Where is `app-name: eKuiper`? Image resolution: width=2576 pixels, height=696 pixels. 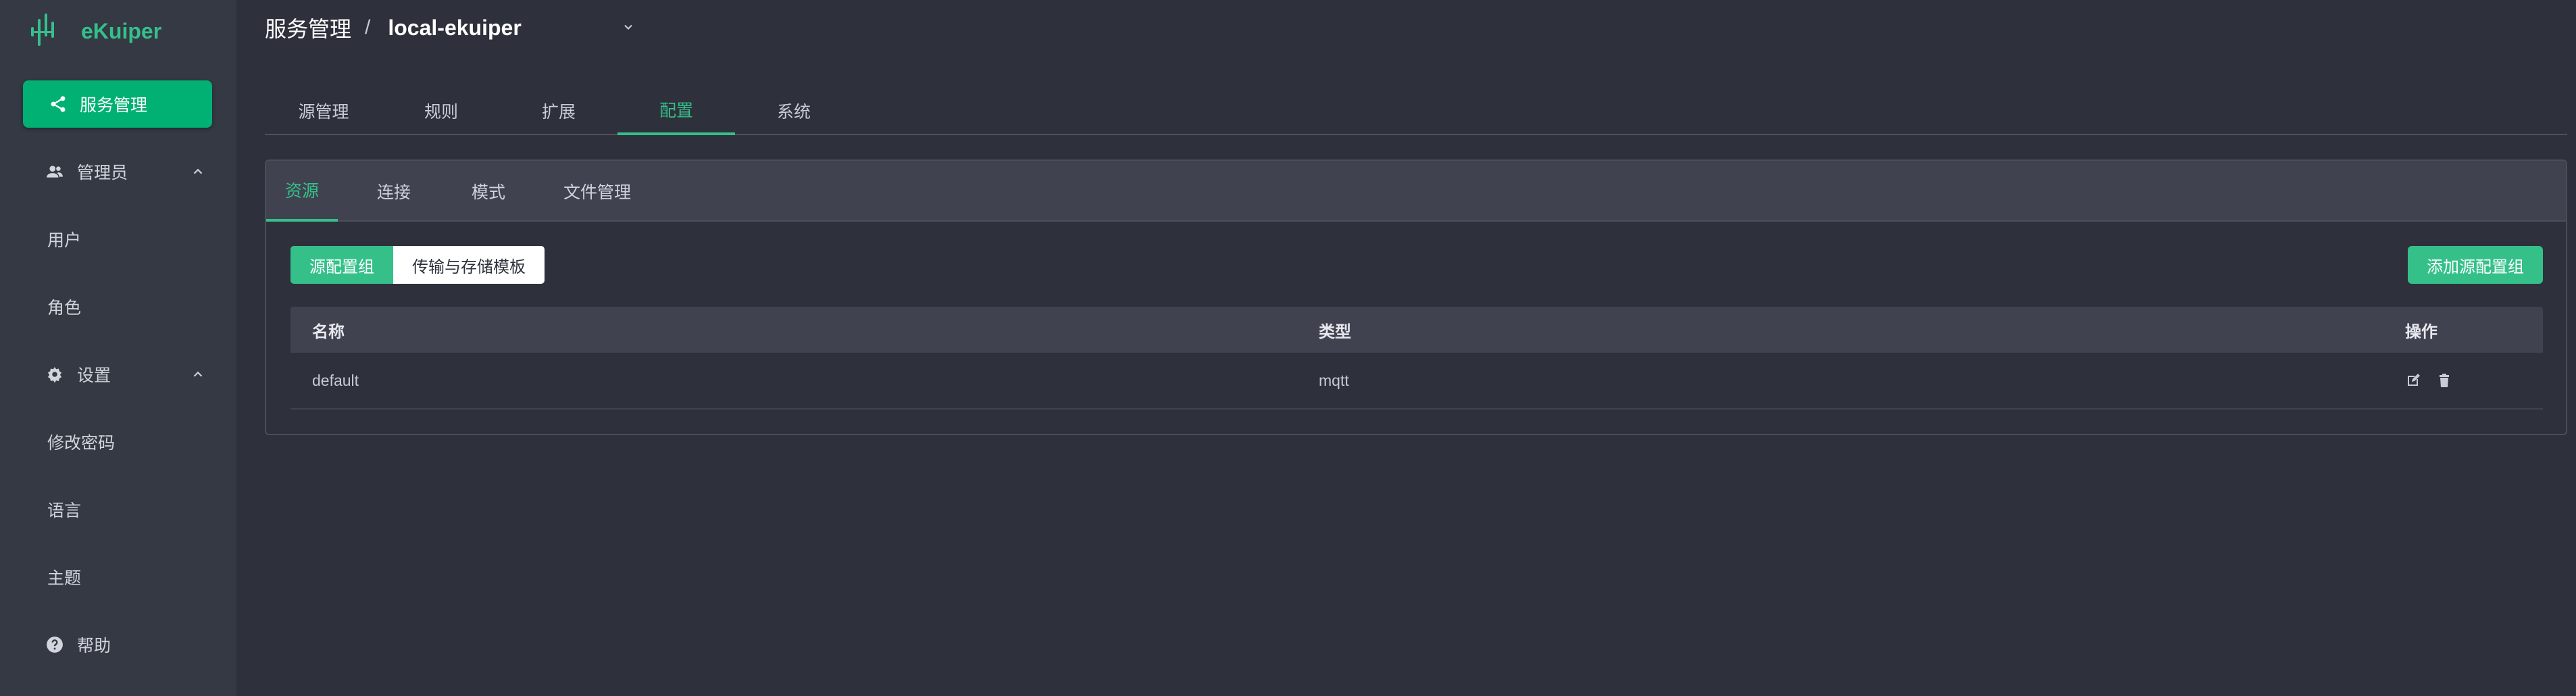
app-name: eKuiper is located at coordinates (121, 31).